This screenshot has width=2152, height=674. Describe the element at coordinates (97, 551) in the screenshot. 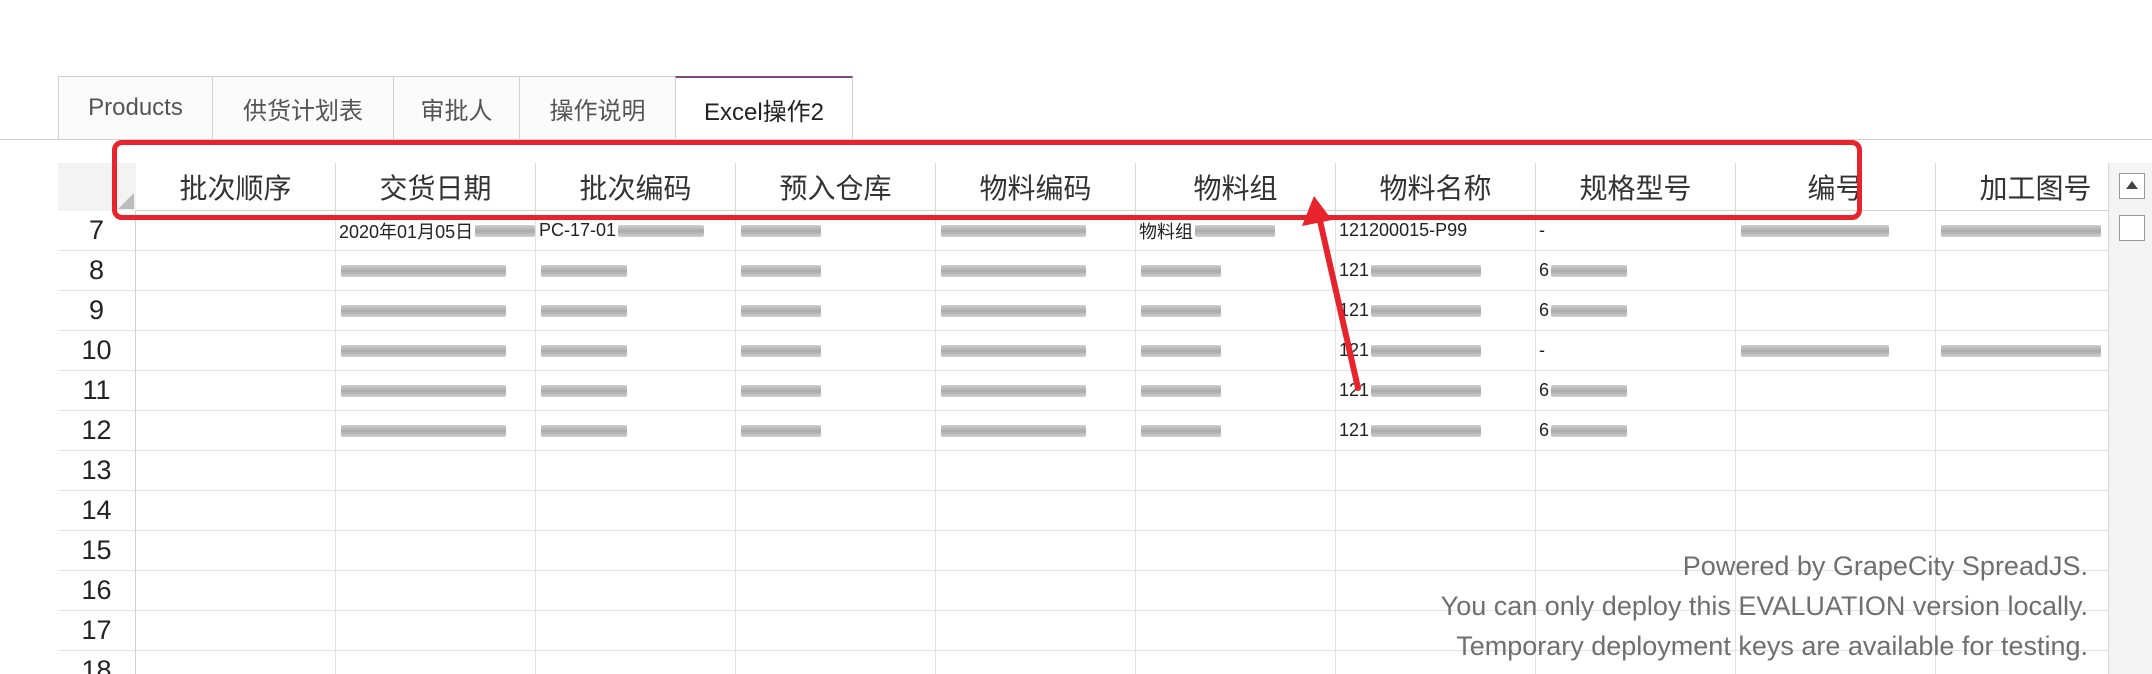

I see `row-header: 15` at that location.